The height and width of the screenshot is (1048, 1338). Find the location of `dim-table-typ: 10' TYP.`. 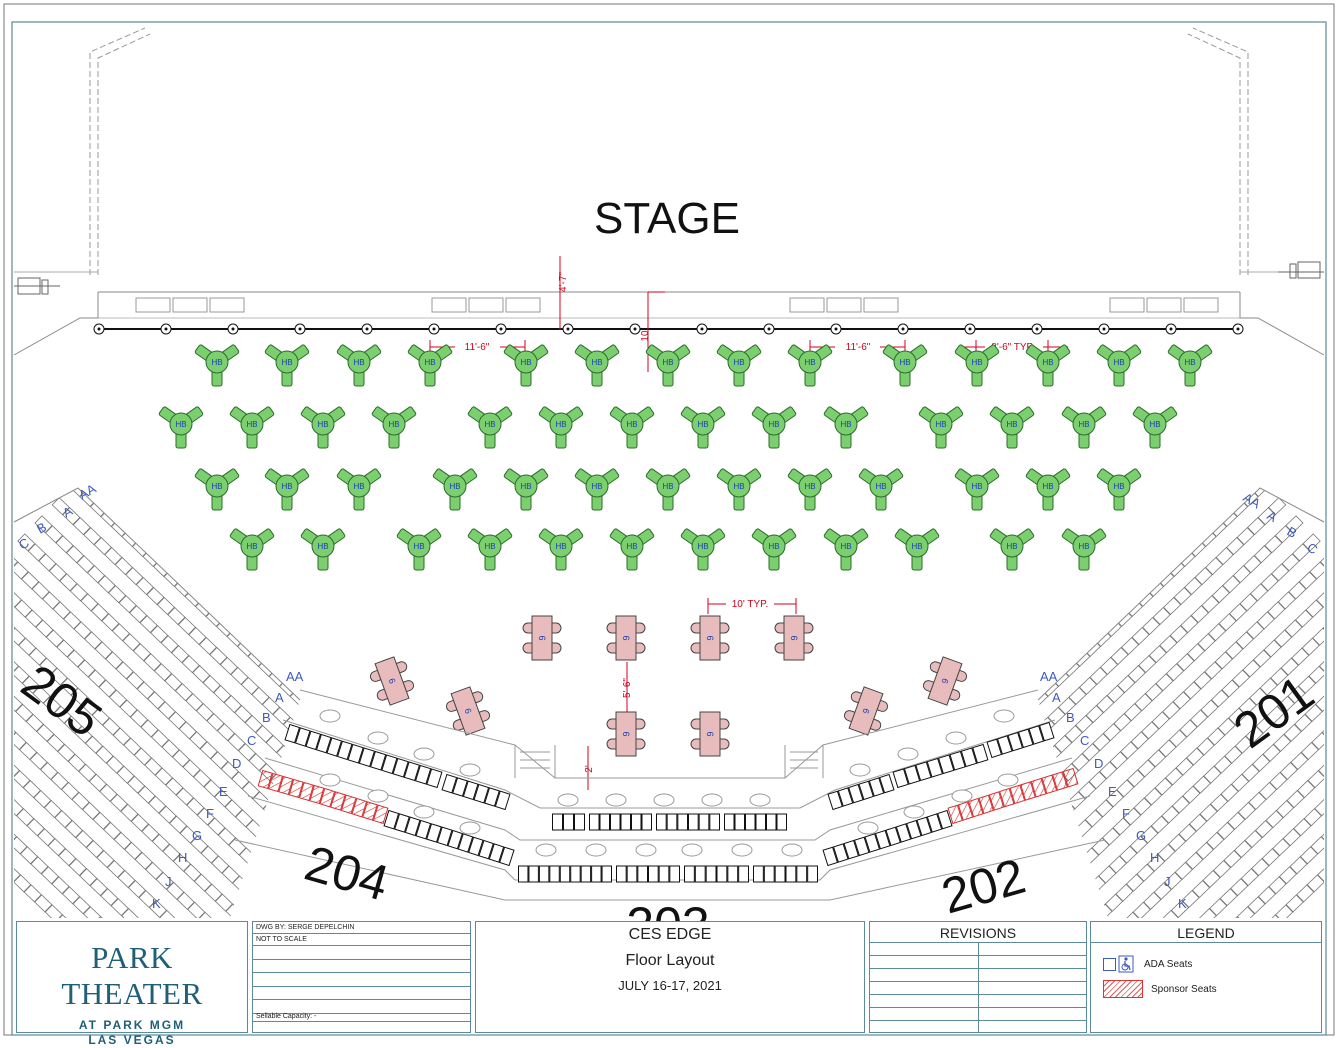

dim-table-typ: 10' TYP. is located at coordinates (750, 604).